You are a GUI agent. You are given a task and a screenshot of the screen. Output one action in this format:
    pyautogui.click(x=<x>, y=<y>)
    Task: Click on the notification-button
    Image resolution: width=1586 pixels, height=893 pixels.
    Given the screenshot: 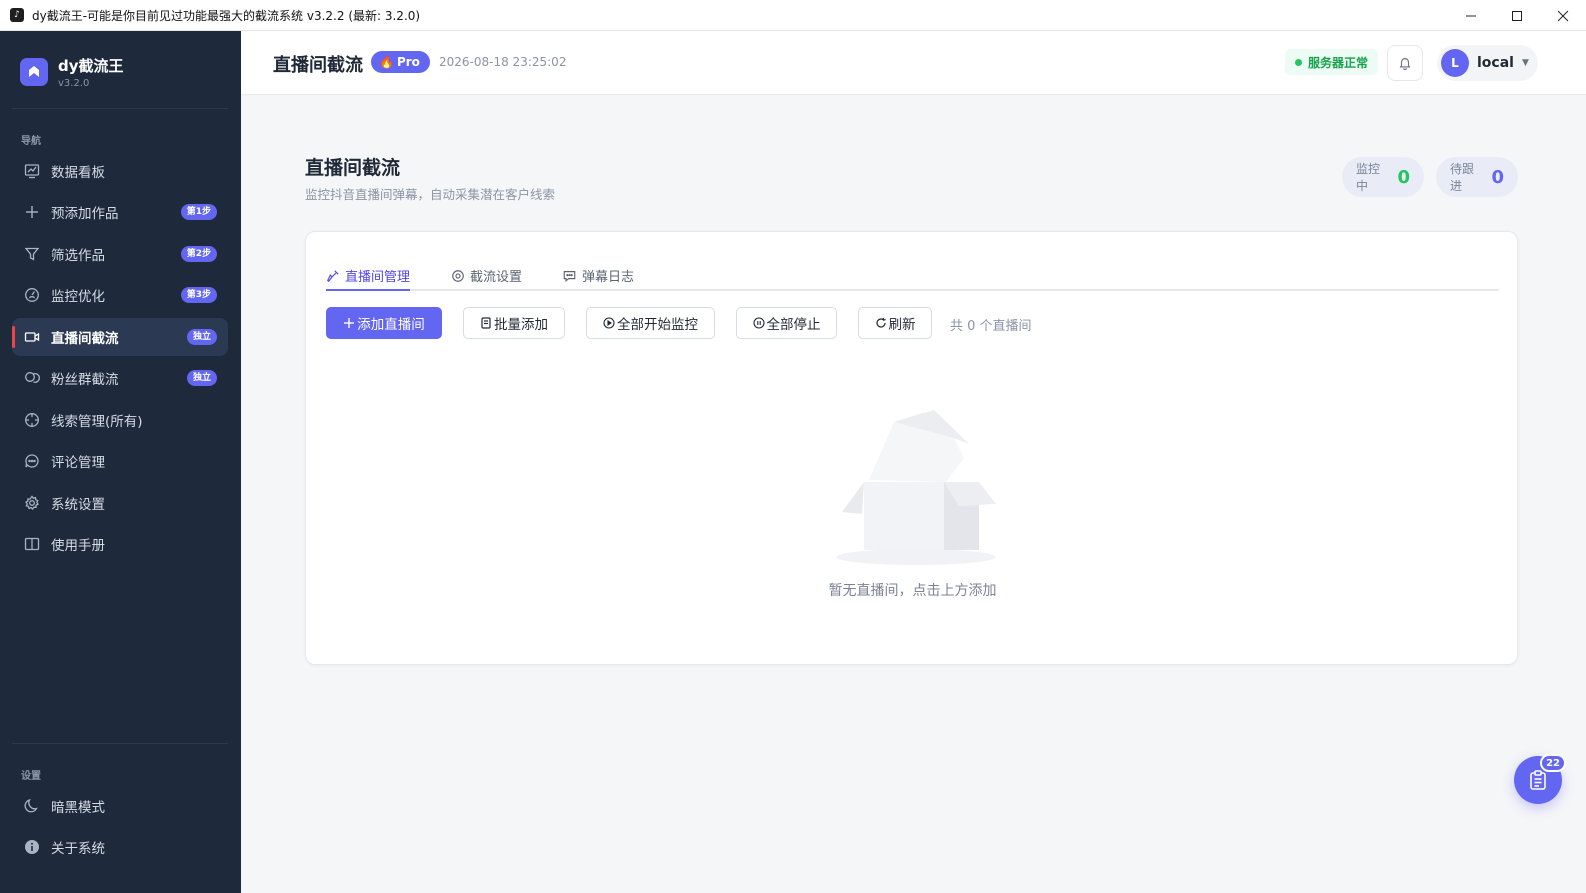 What is the action you would take?
    pyautogui.click(x=1405, y=63)
    